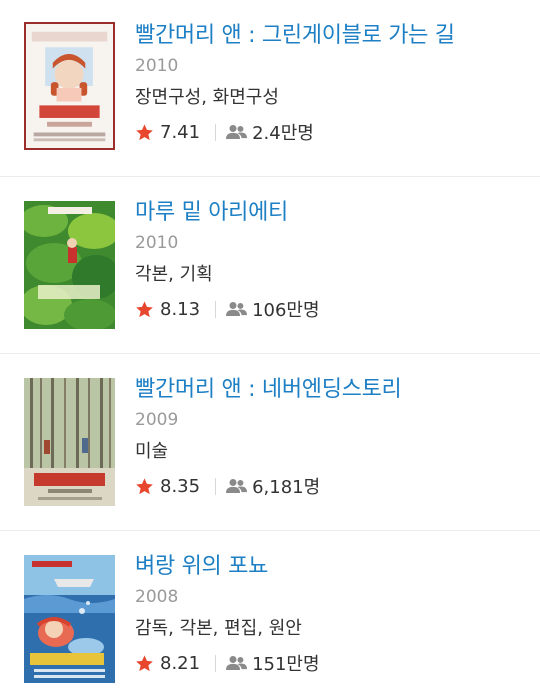 This screenshot has height=697, width=540. I want to click on audience-count: 2.4만명, so click(283, 133).